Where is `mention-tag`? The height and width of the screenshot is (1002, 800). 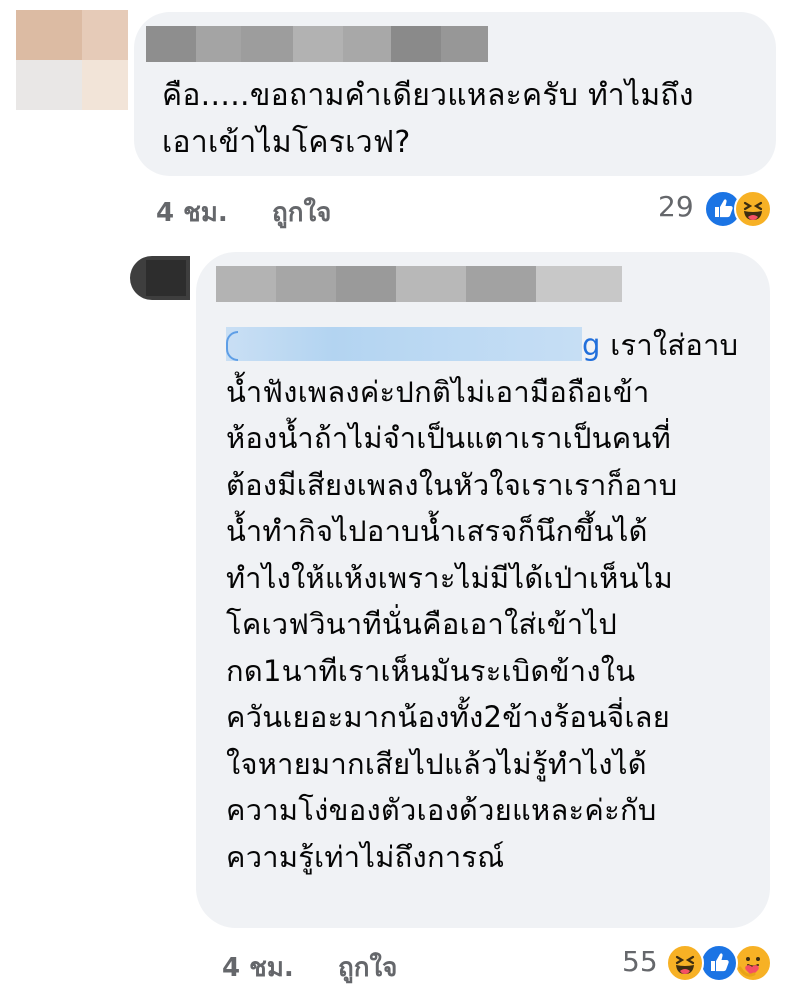
mention-tag is located at coordinates (404, 344).